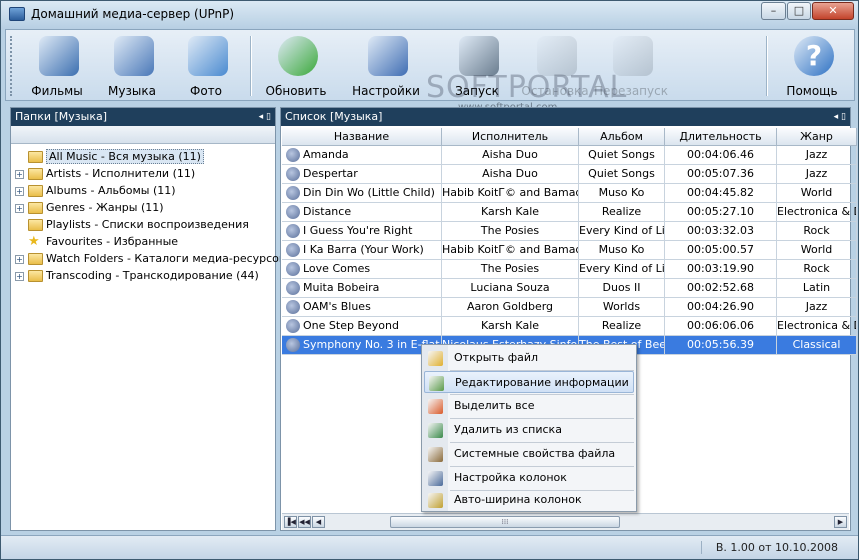 The image size is (859, 560). Describe the element at coordinates (304, 522) in the screenshot. I see `prev-page-button: ◀◀` at that location.